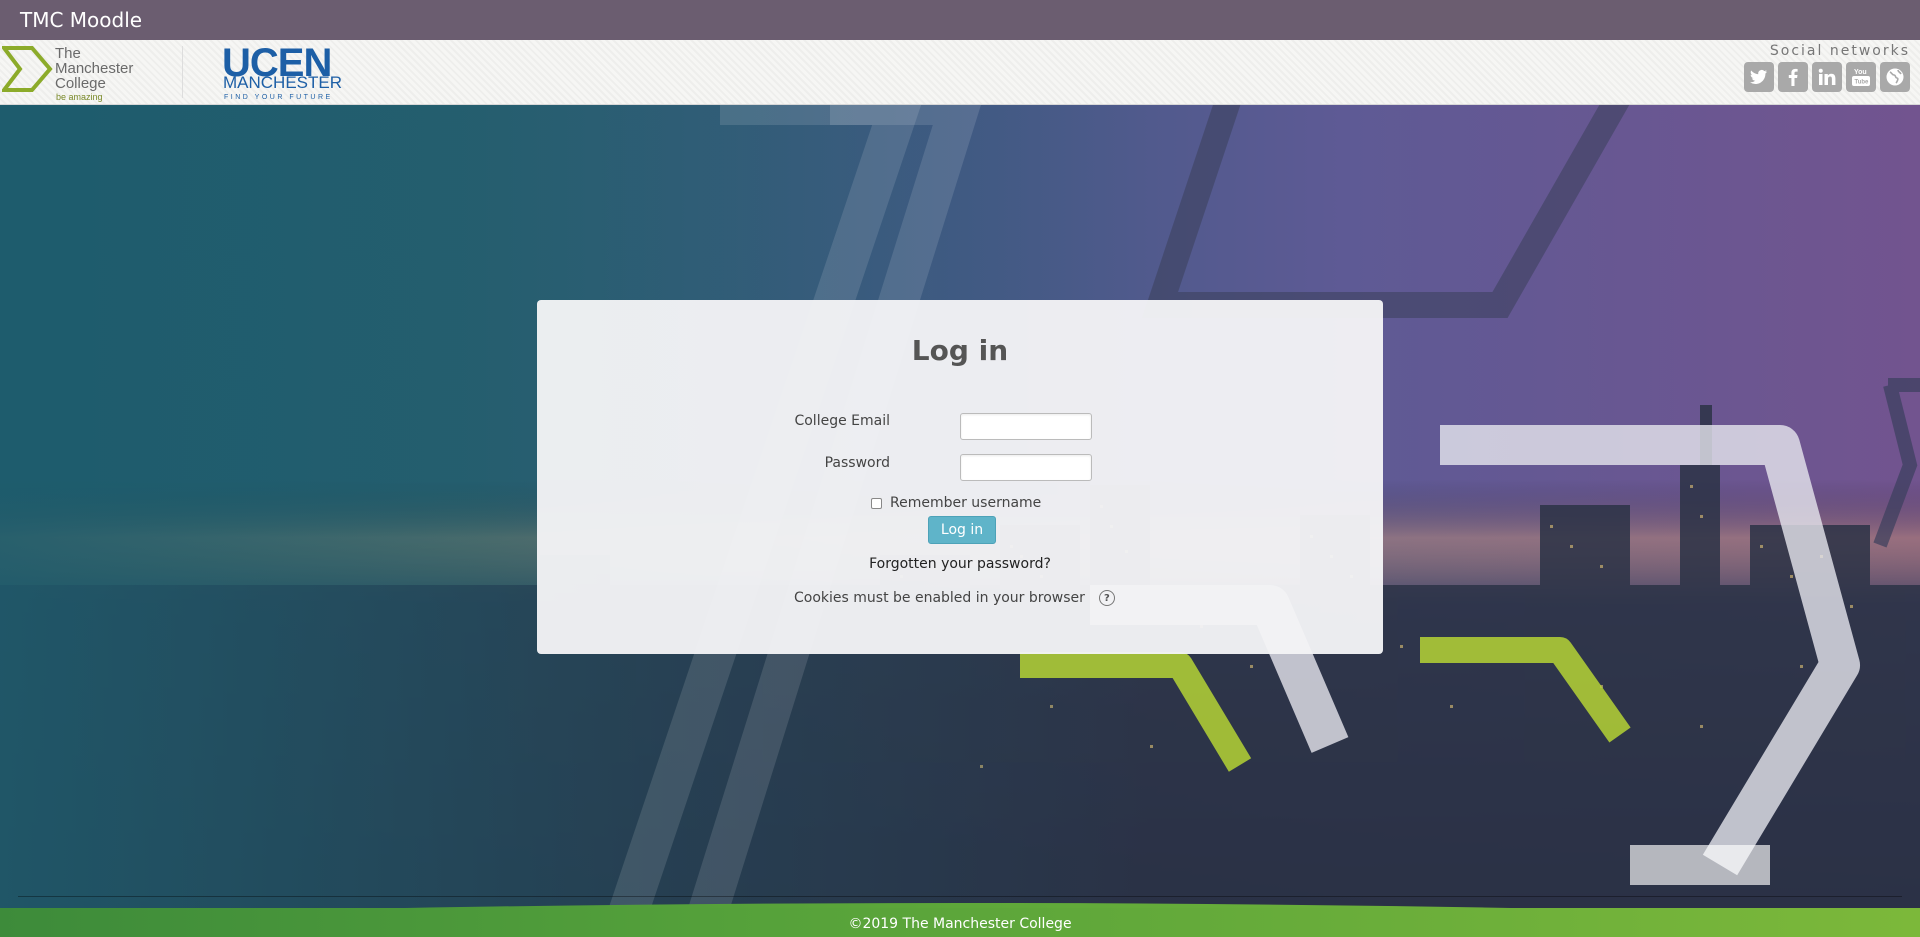  Describe the element at coordinates (842, 421) in the screenshot. I see `email-label: College Email` at that location.